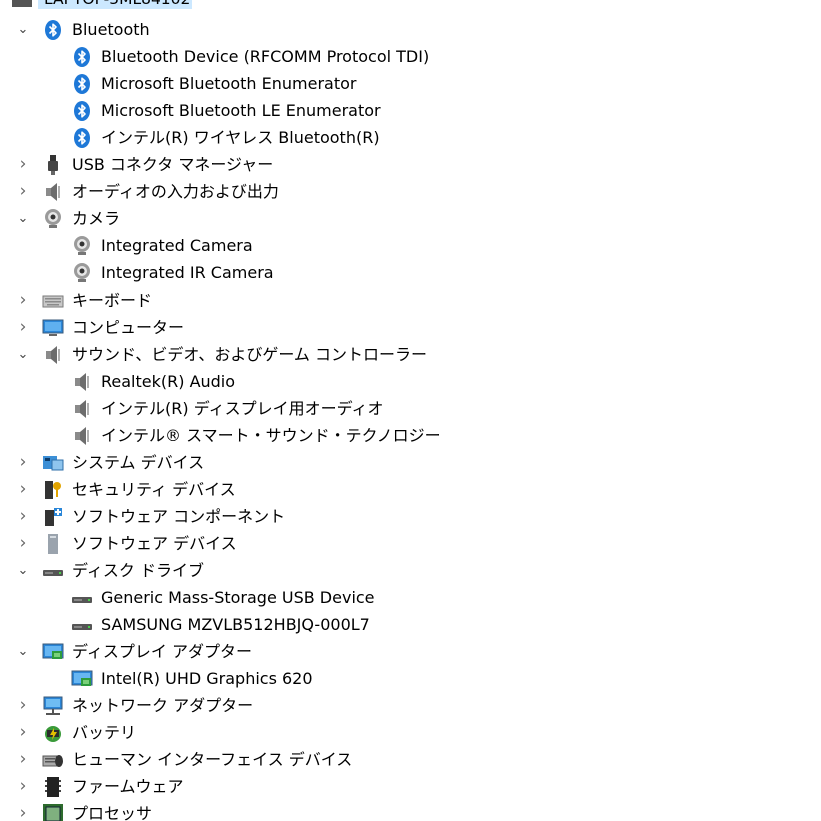  What do you see at coordinates (410, 29) in the screenshot?
I see `tree-category-row: ⌄ Bluetooth` at bounding box center [410, 29].